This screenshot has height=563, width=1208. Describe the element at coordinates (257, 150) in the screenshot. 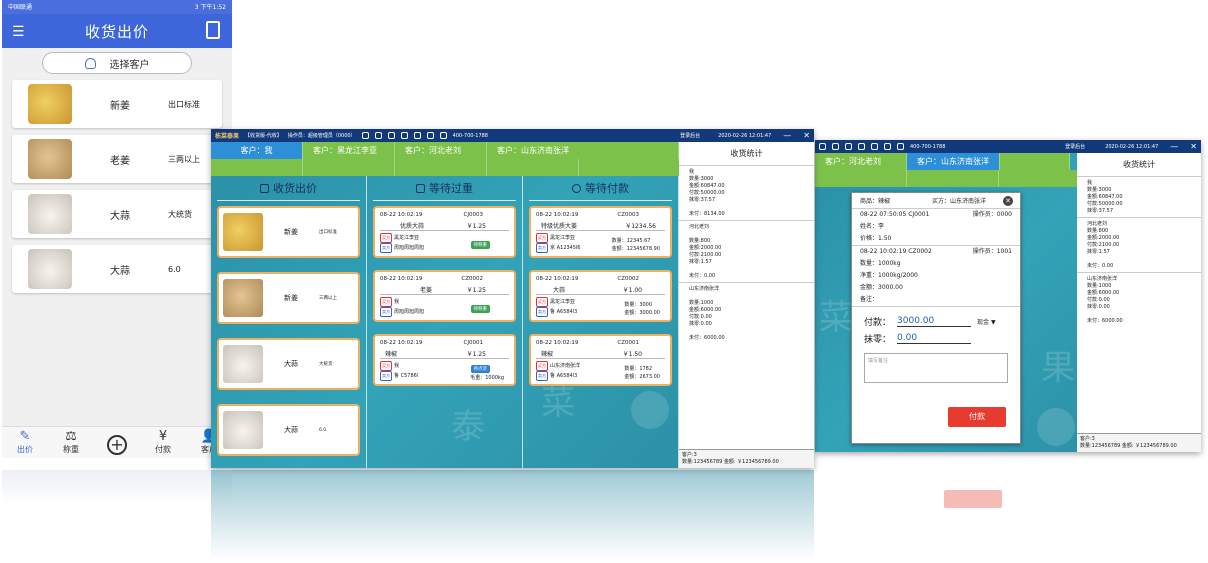

I see `tab-customer-me: 客户：我` at that location.